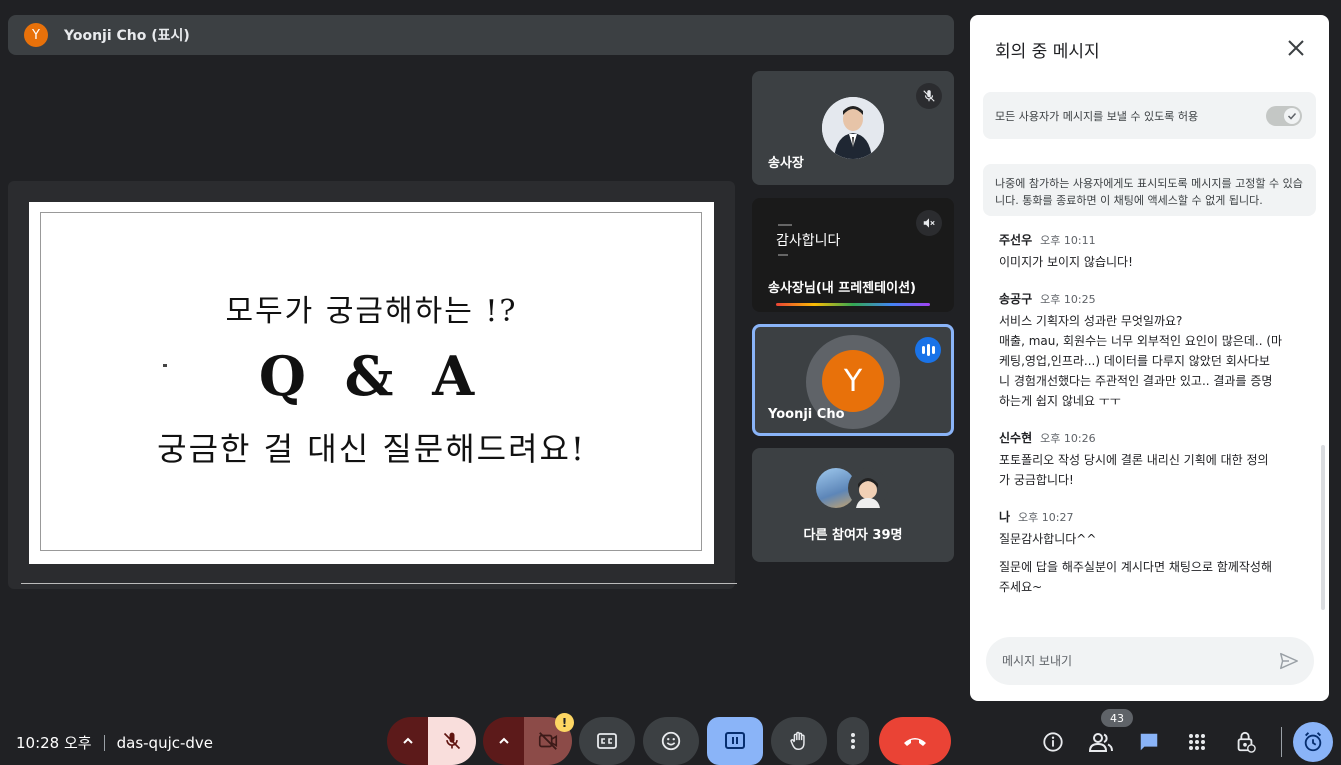 This screenshot has height=765, width=1341. I want to click on current-time: 10:28 오후, so click(54, 743).